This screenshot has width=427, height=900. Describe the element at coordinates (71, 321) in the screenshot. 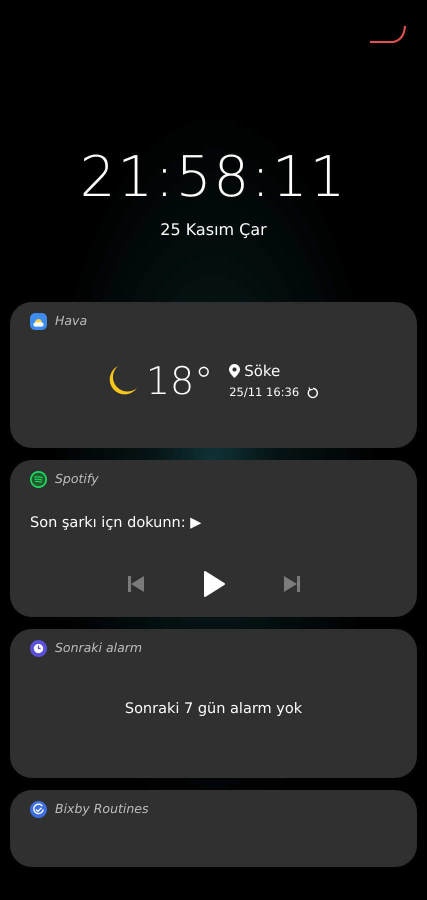

I see `app-name: Hava` at that location.